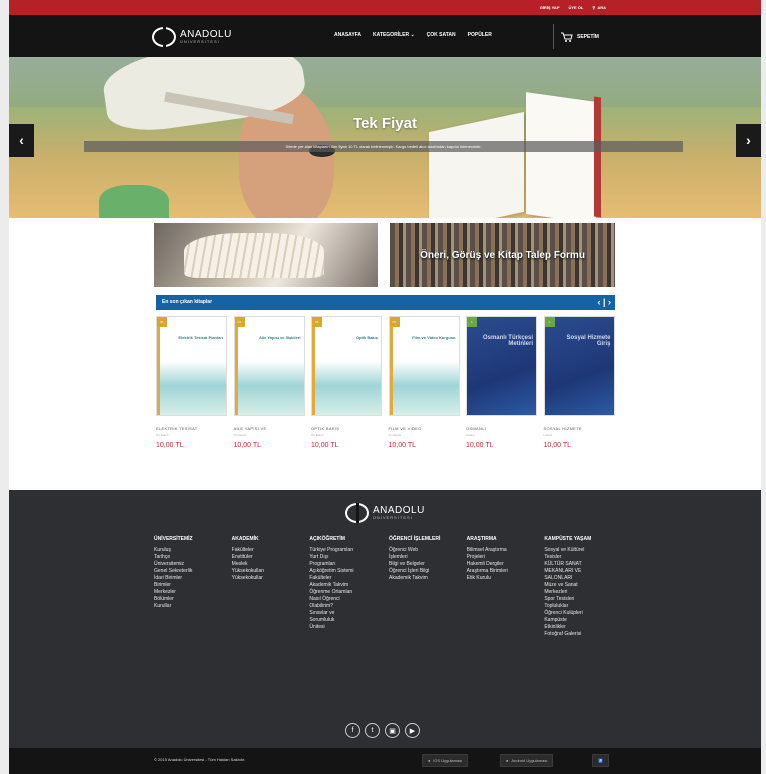  What do you see at coordinates (349, 606) in the screenshot?
I see `footer-link: Olabilirim?` at bounding box center [349, 606].